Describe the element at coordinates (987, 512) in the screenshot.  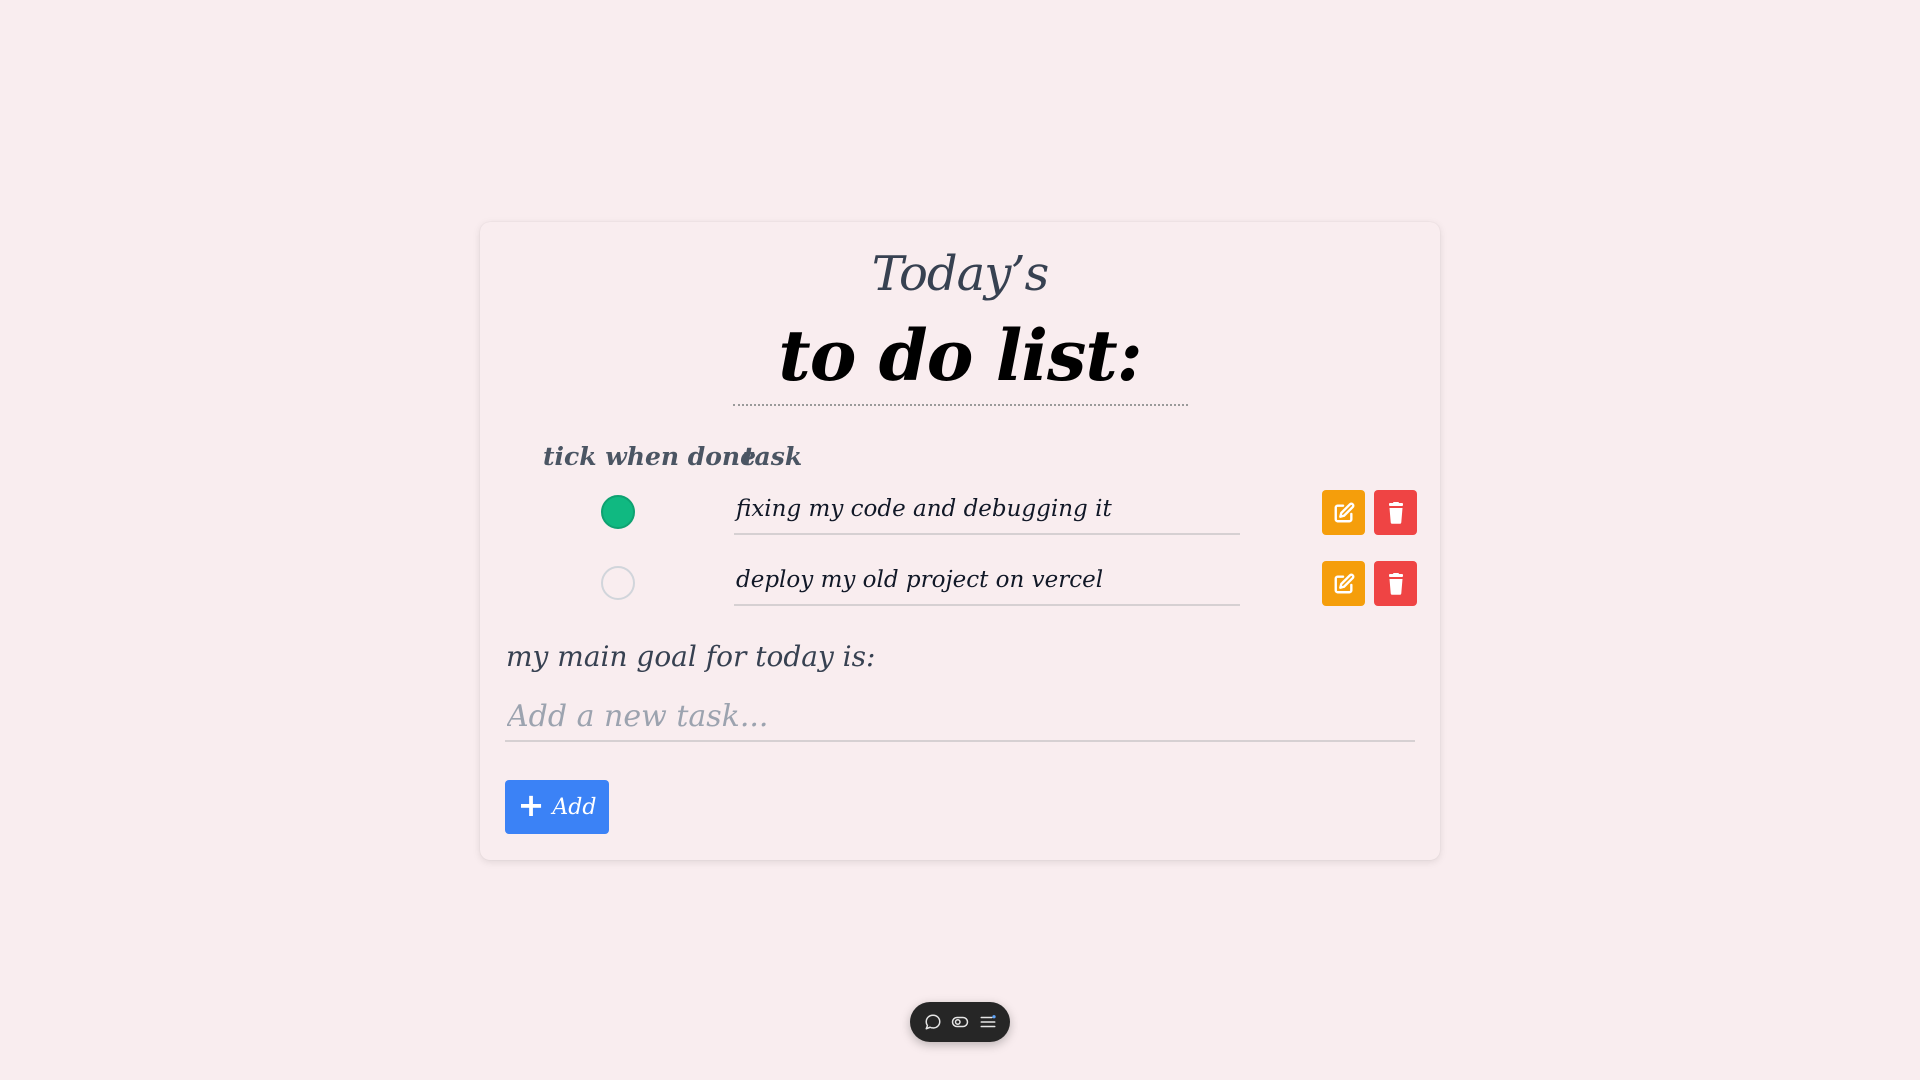
I see `task-text: fixing my code and debugging it` at that location.